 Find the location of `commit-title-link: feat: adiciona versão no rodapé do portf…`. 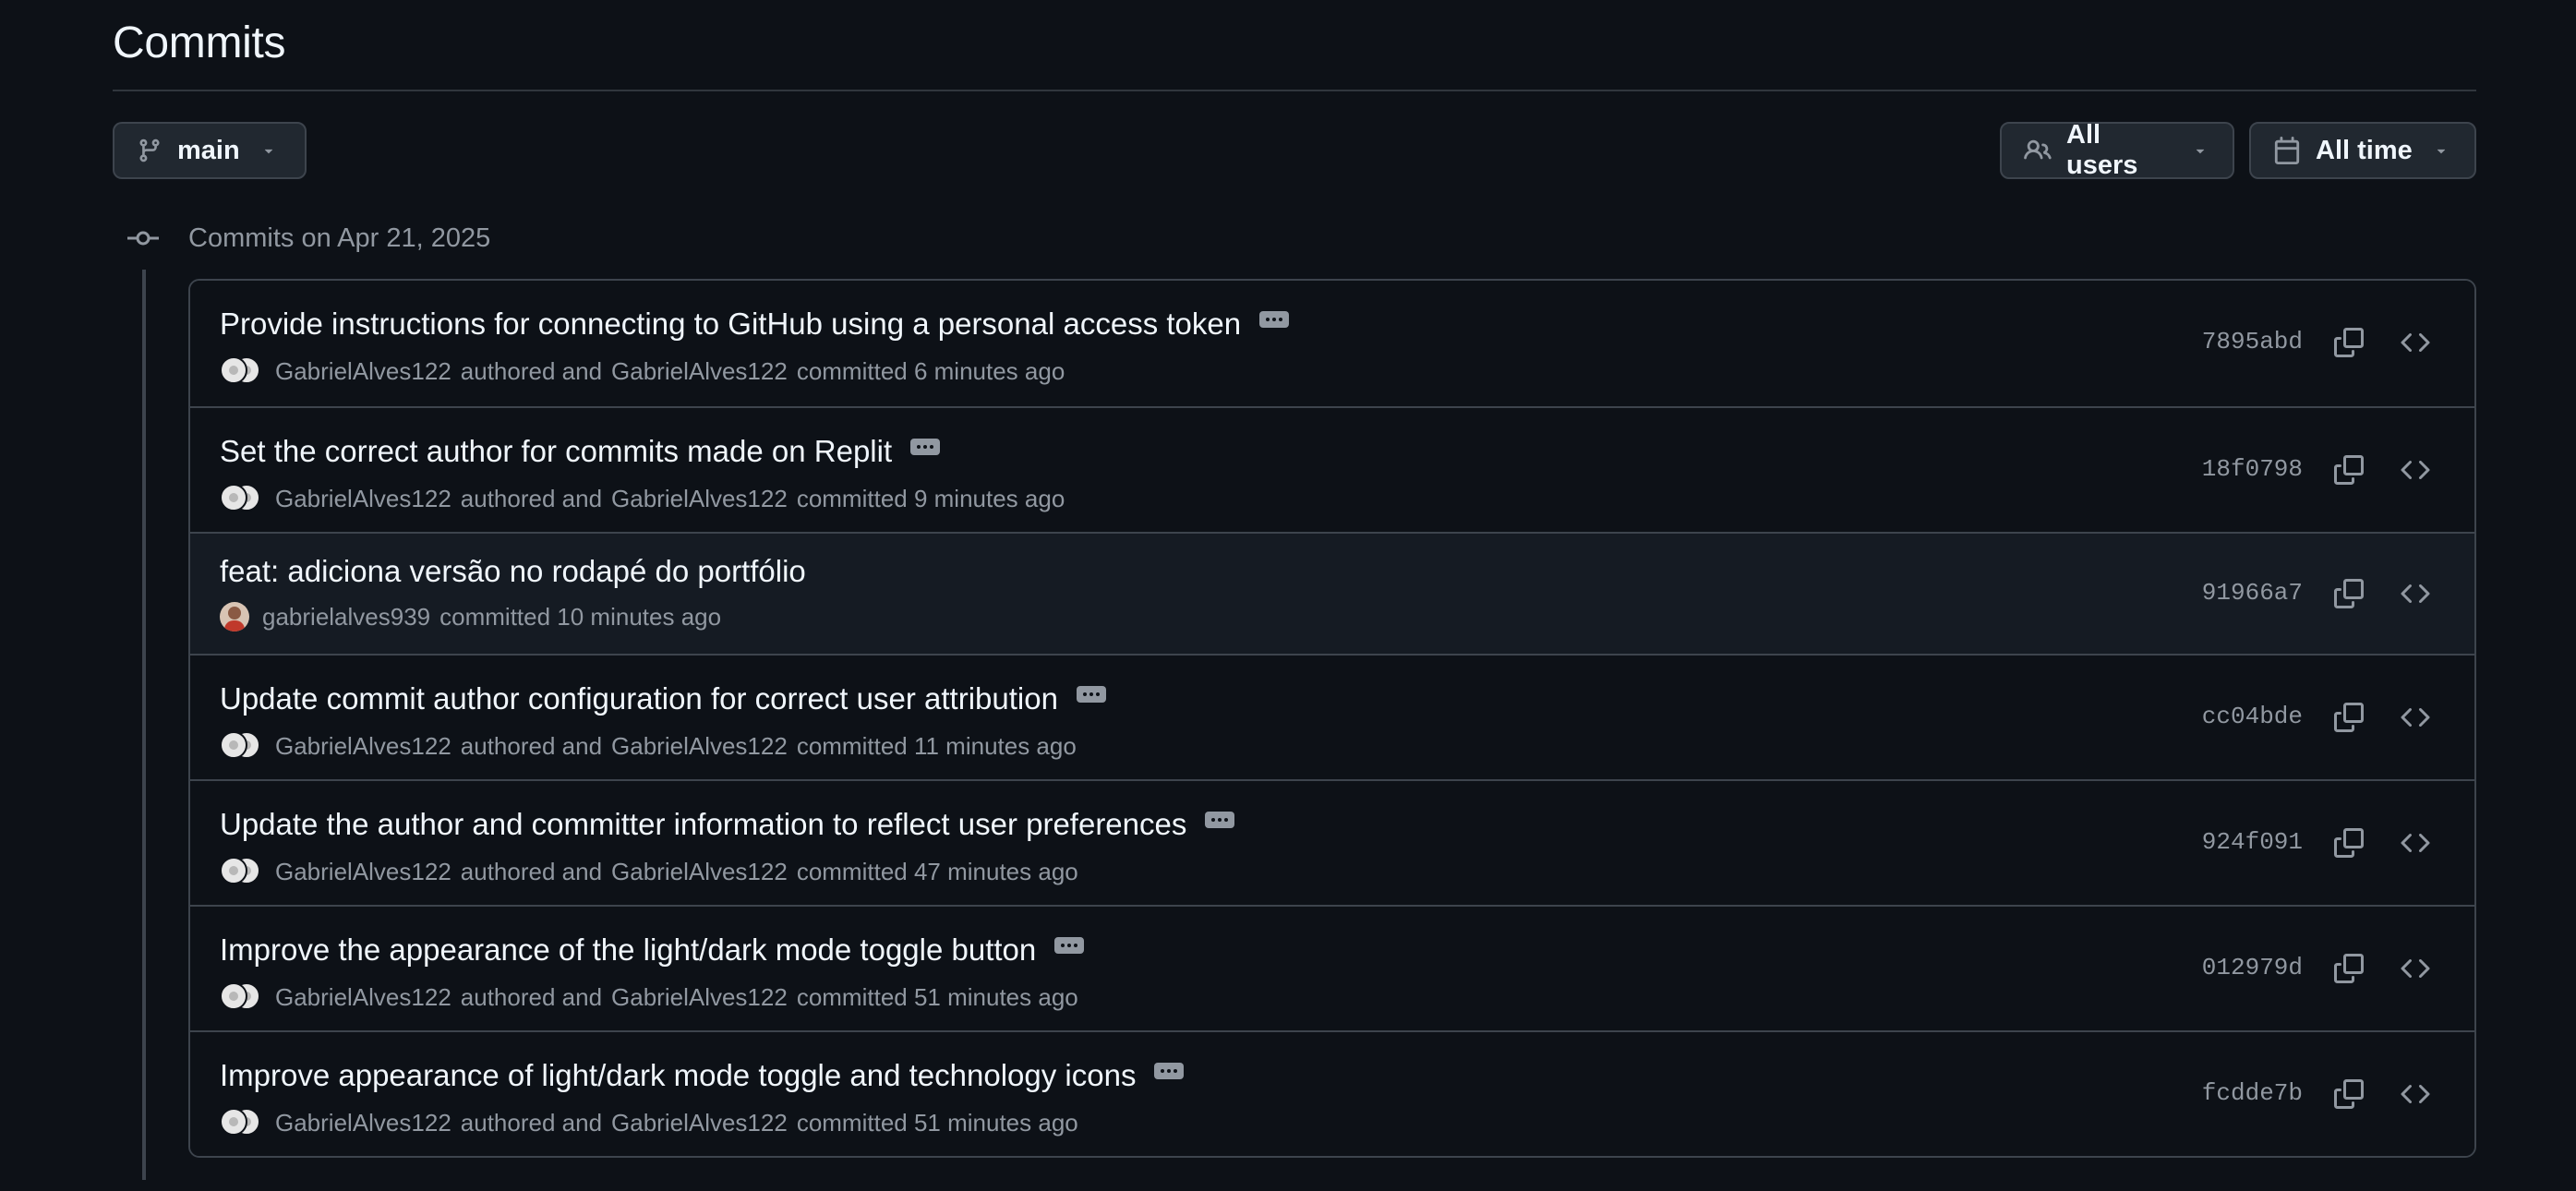

commit-title-link: feat: adiciona versão no rodapé do portf… is located at coordinates (513, 571).